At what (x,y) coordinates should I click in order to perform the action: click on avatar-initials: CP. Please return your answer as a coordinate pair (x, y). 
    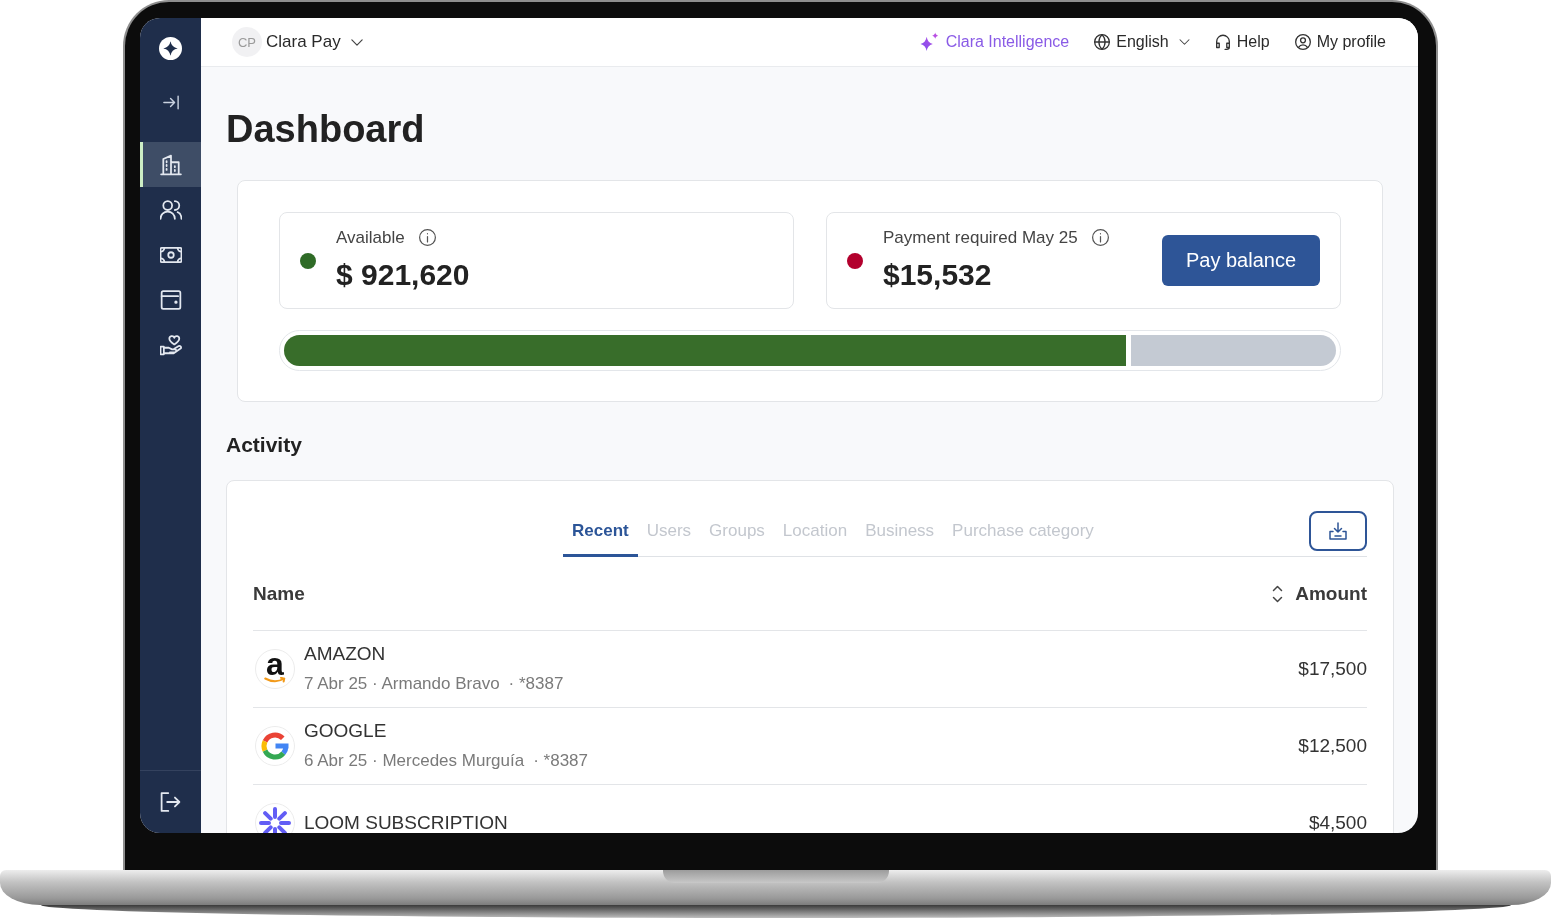
    Looking at the image, I should click on (247, 42).